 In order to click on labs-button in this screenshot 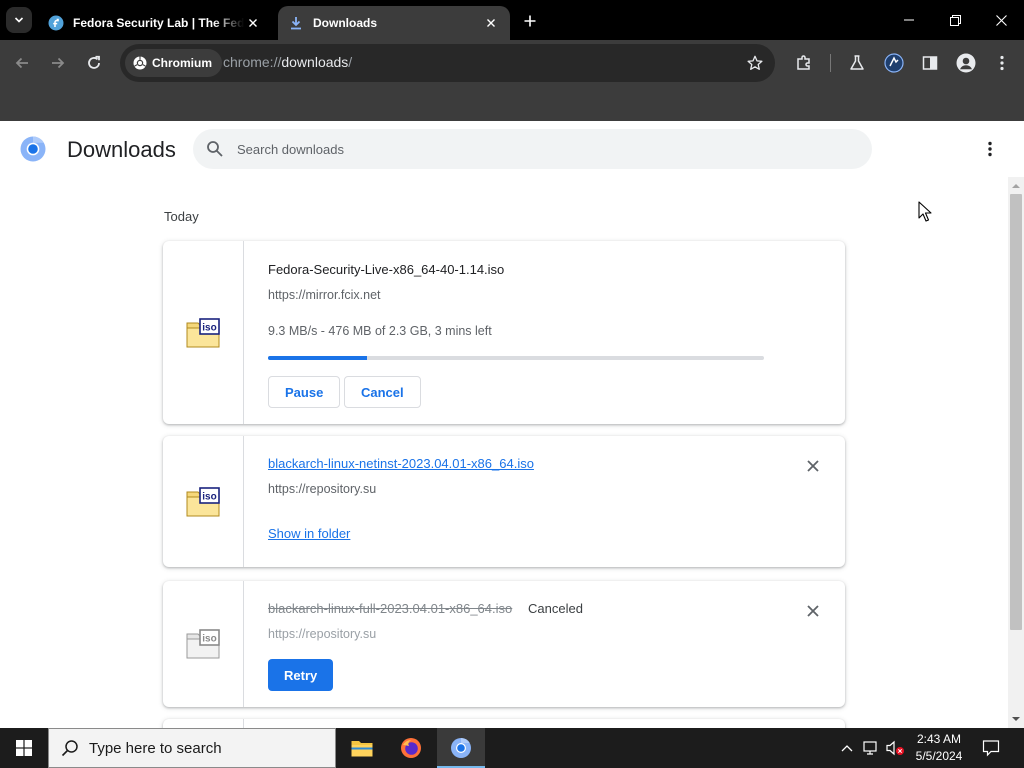, I will do `click(857, 63)`.